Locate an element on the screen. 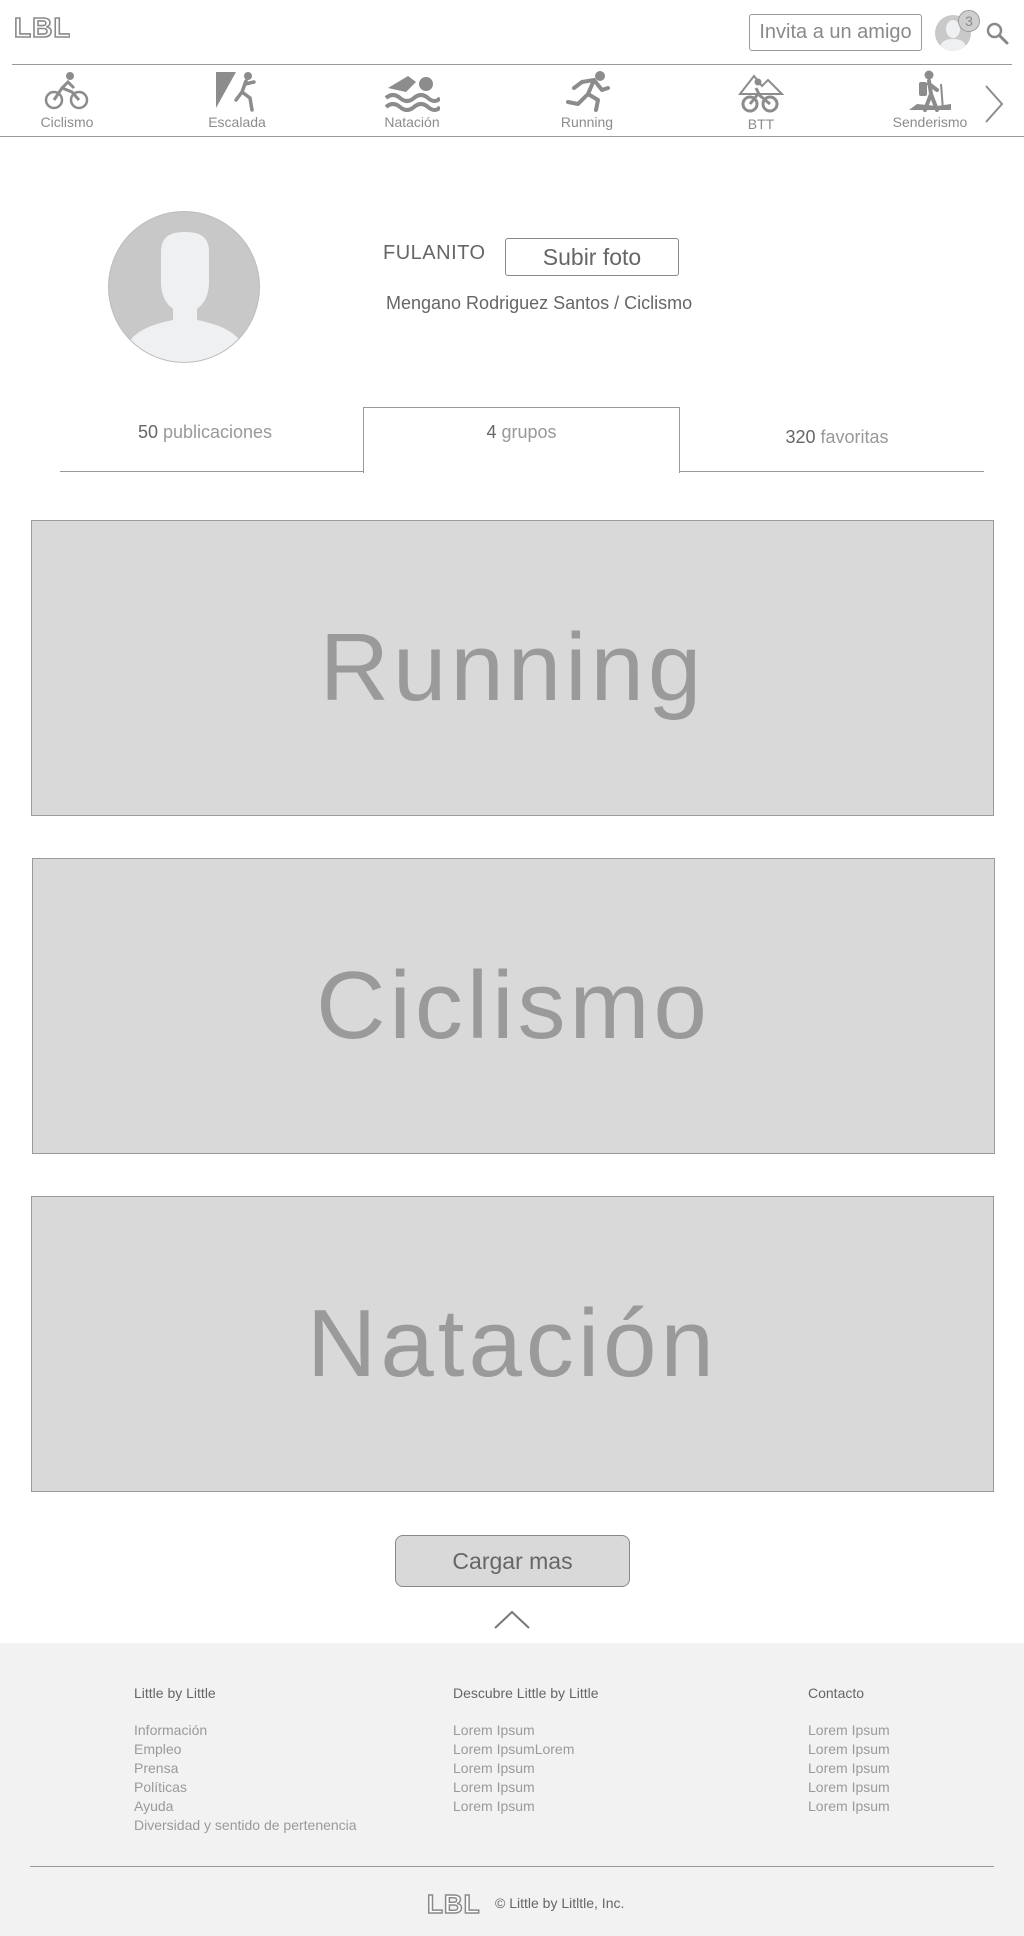 The height and width of the screenshot is (1936, 1024). profile-photo is located at coordinates (184, 287).